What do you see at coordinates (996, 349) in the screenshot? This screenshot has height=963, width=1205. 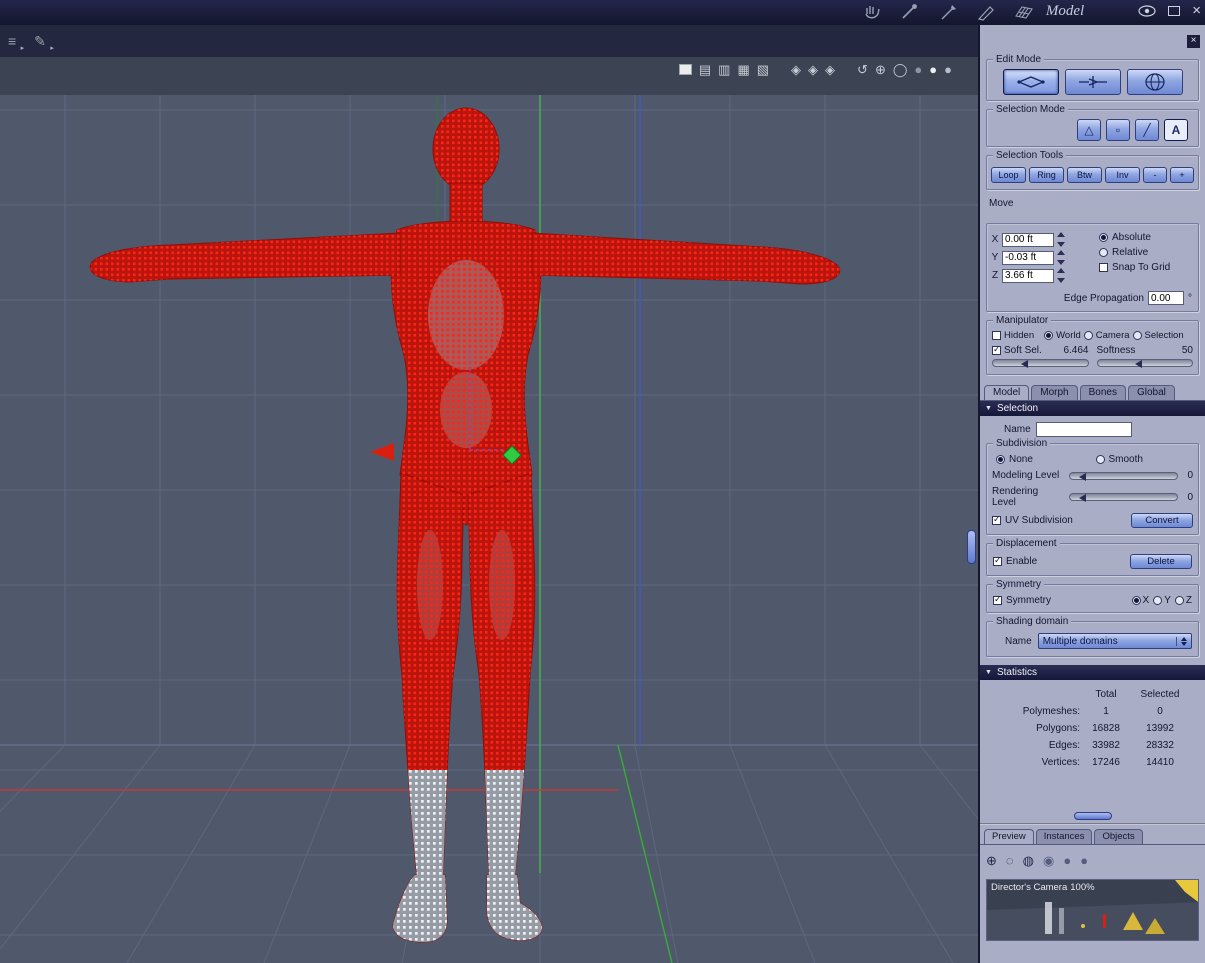 I see `soft-selection-checkbox` at bounding box center [996, 349].